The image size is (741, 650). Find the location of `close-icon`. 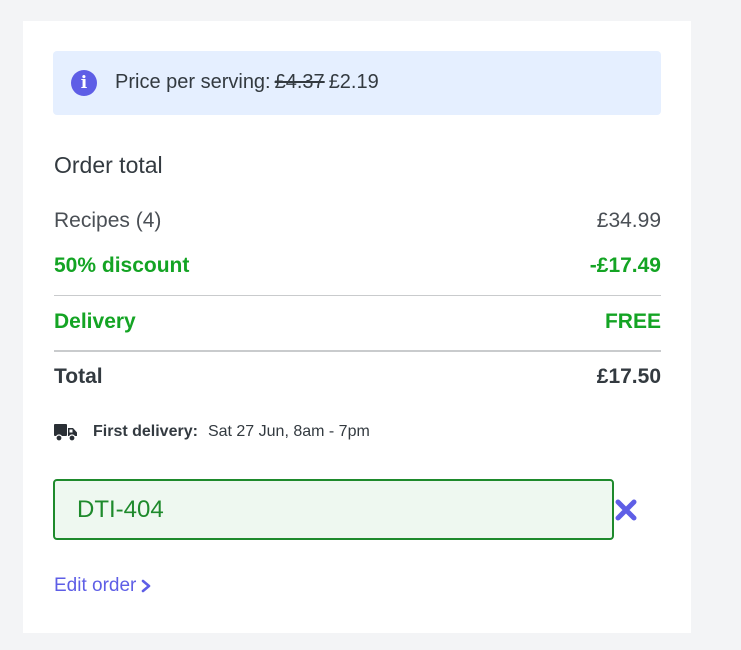

close-icon is located at coordinates (626, 510).